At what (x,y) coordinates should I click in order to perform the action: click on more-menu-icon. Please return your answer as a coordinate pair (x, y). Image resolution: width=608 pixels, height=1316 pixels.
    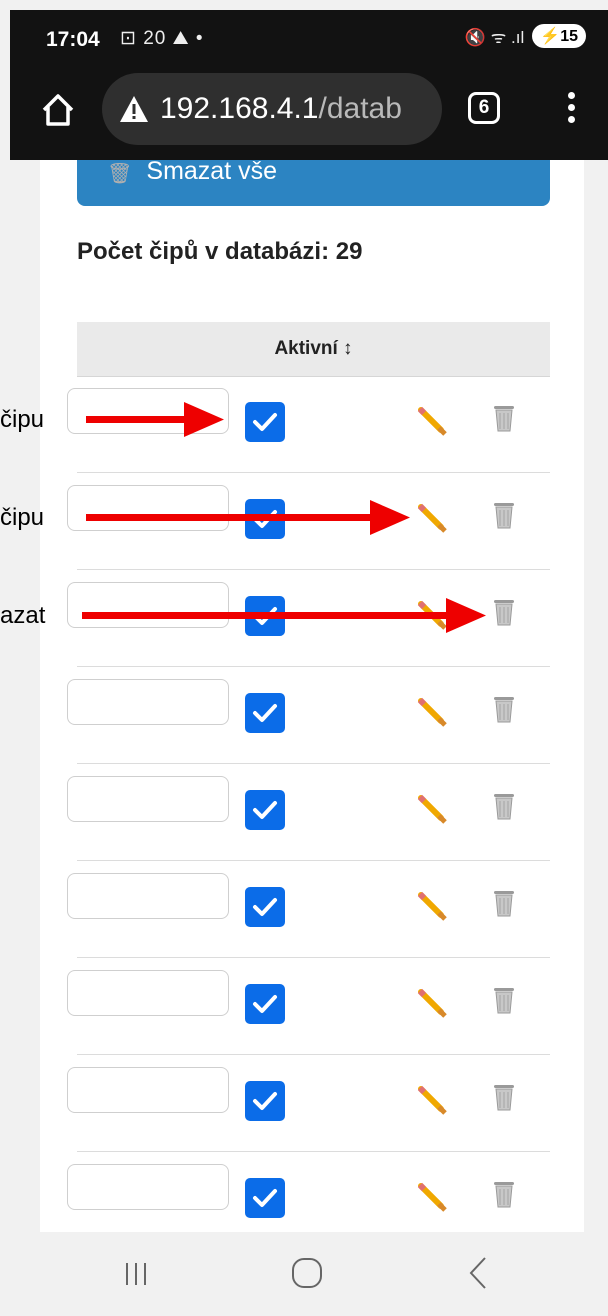
    Looking at the image, I should click on (573, 110).